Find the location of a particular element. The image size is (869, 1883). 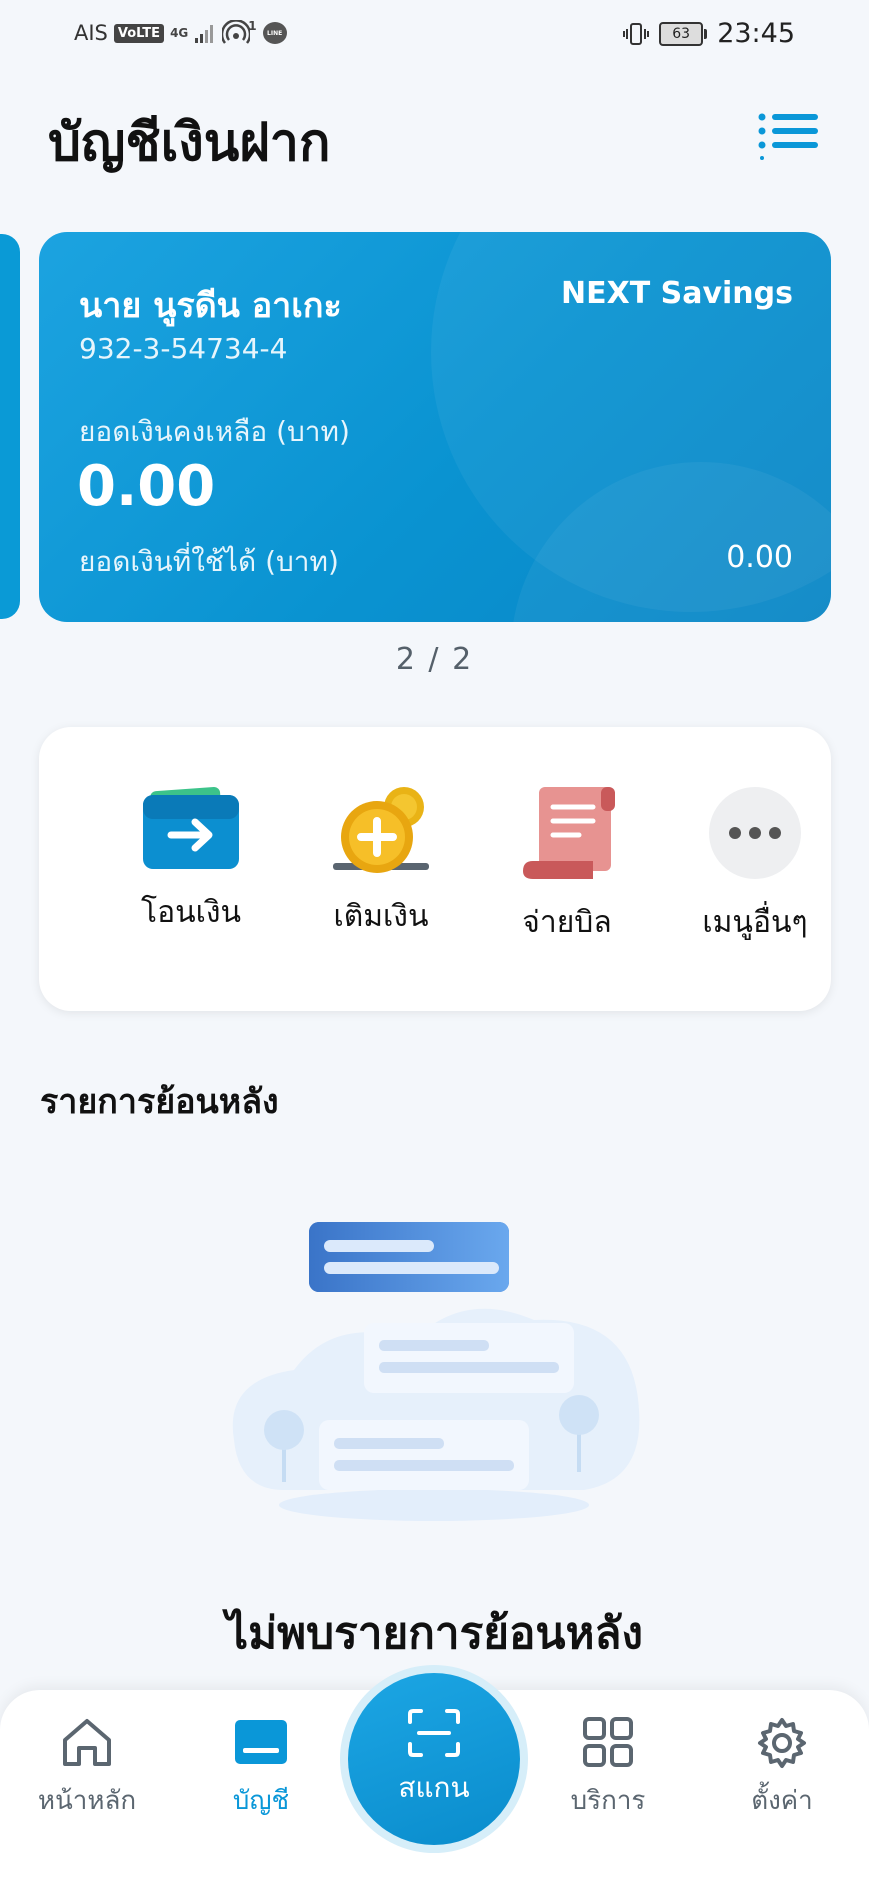

transfer-wallet-icon is located at coordinates (191, 828).